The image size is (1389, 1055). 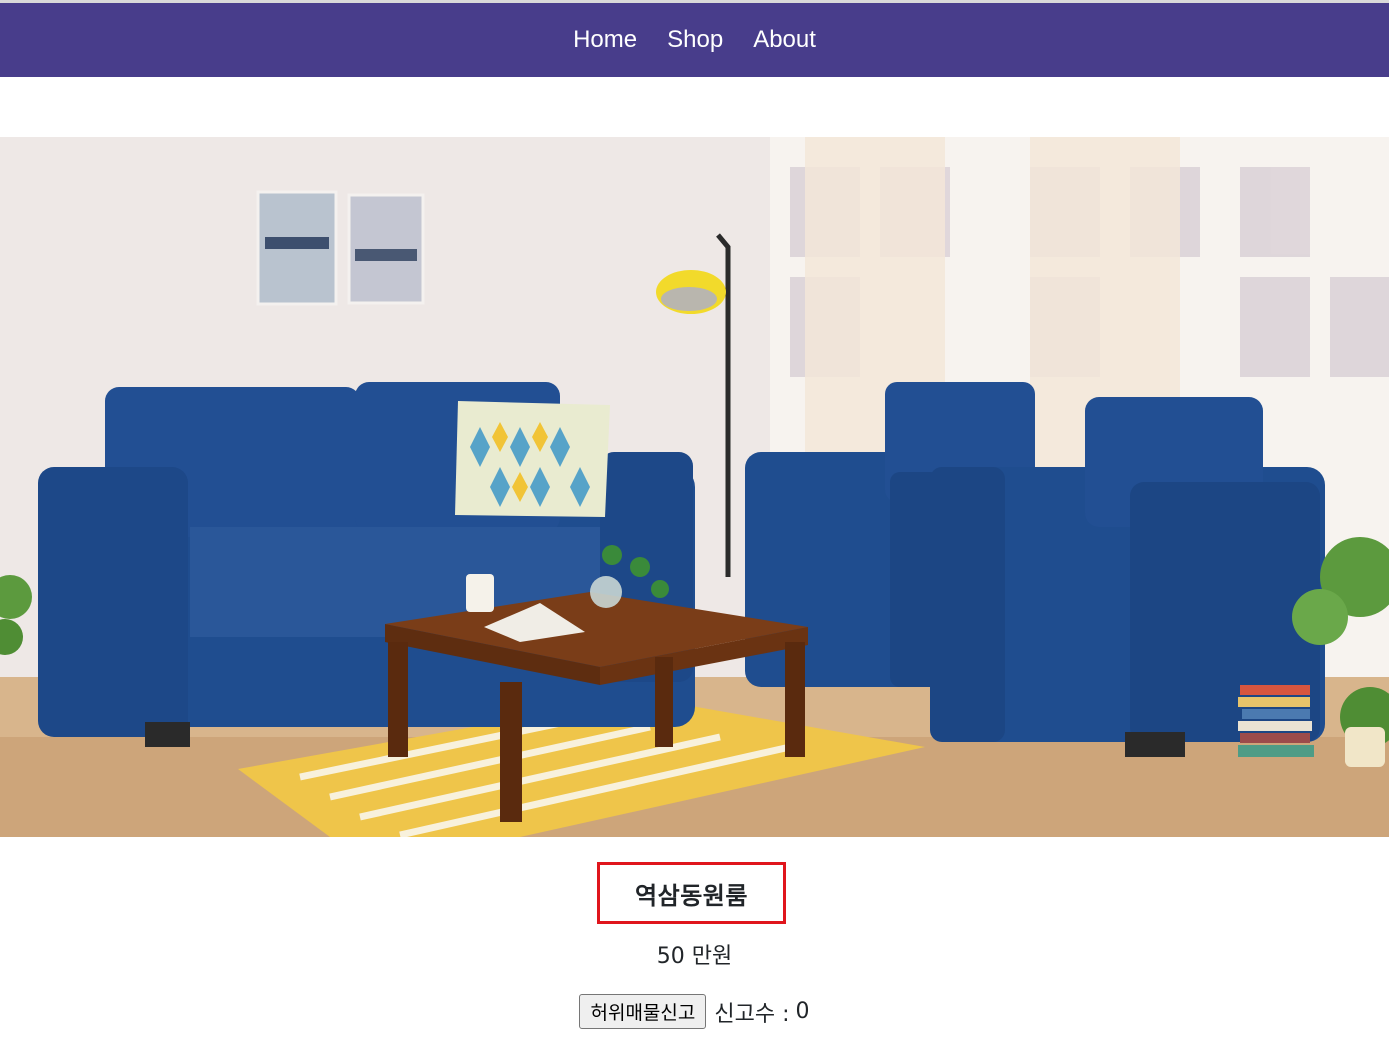 What do you see at coordinates (605, 40) in the screenshot?
I see `nav-link-home: Home` at bounding box center [605, 40].